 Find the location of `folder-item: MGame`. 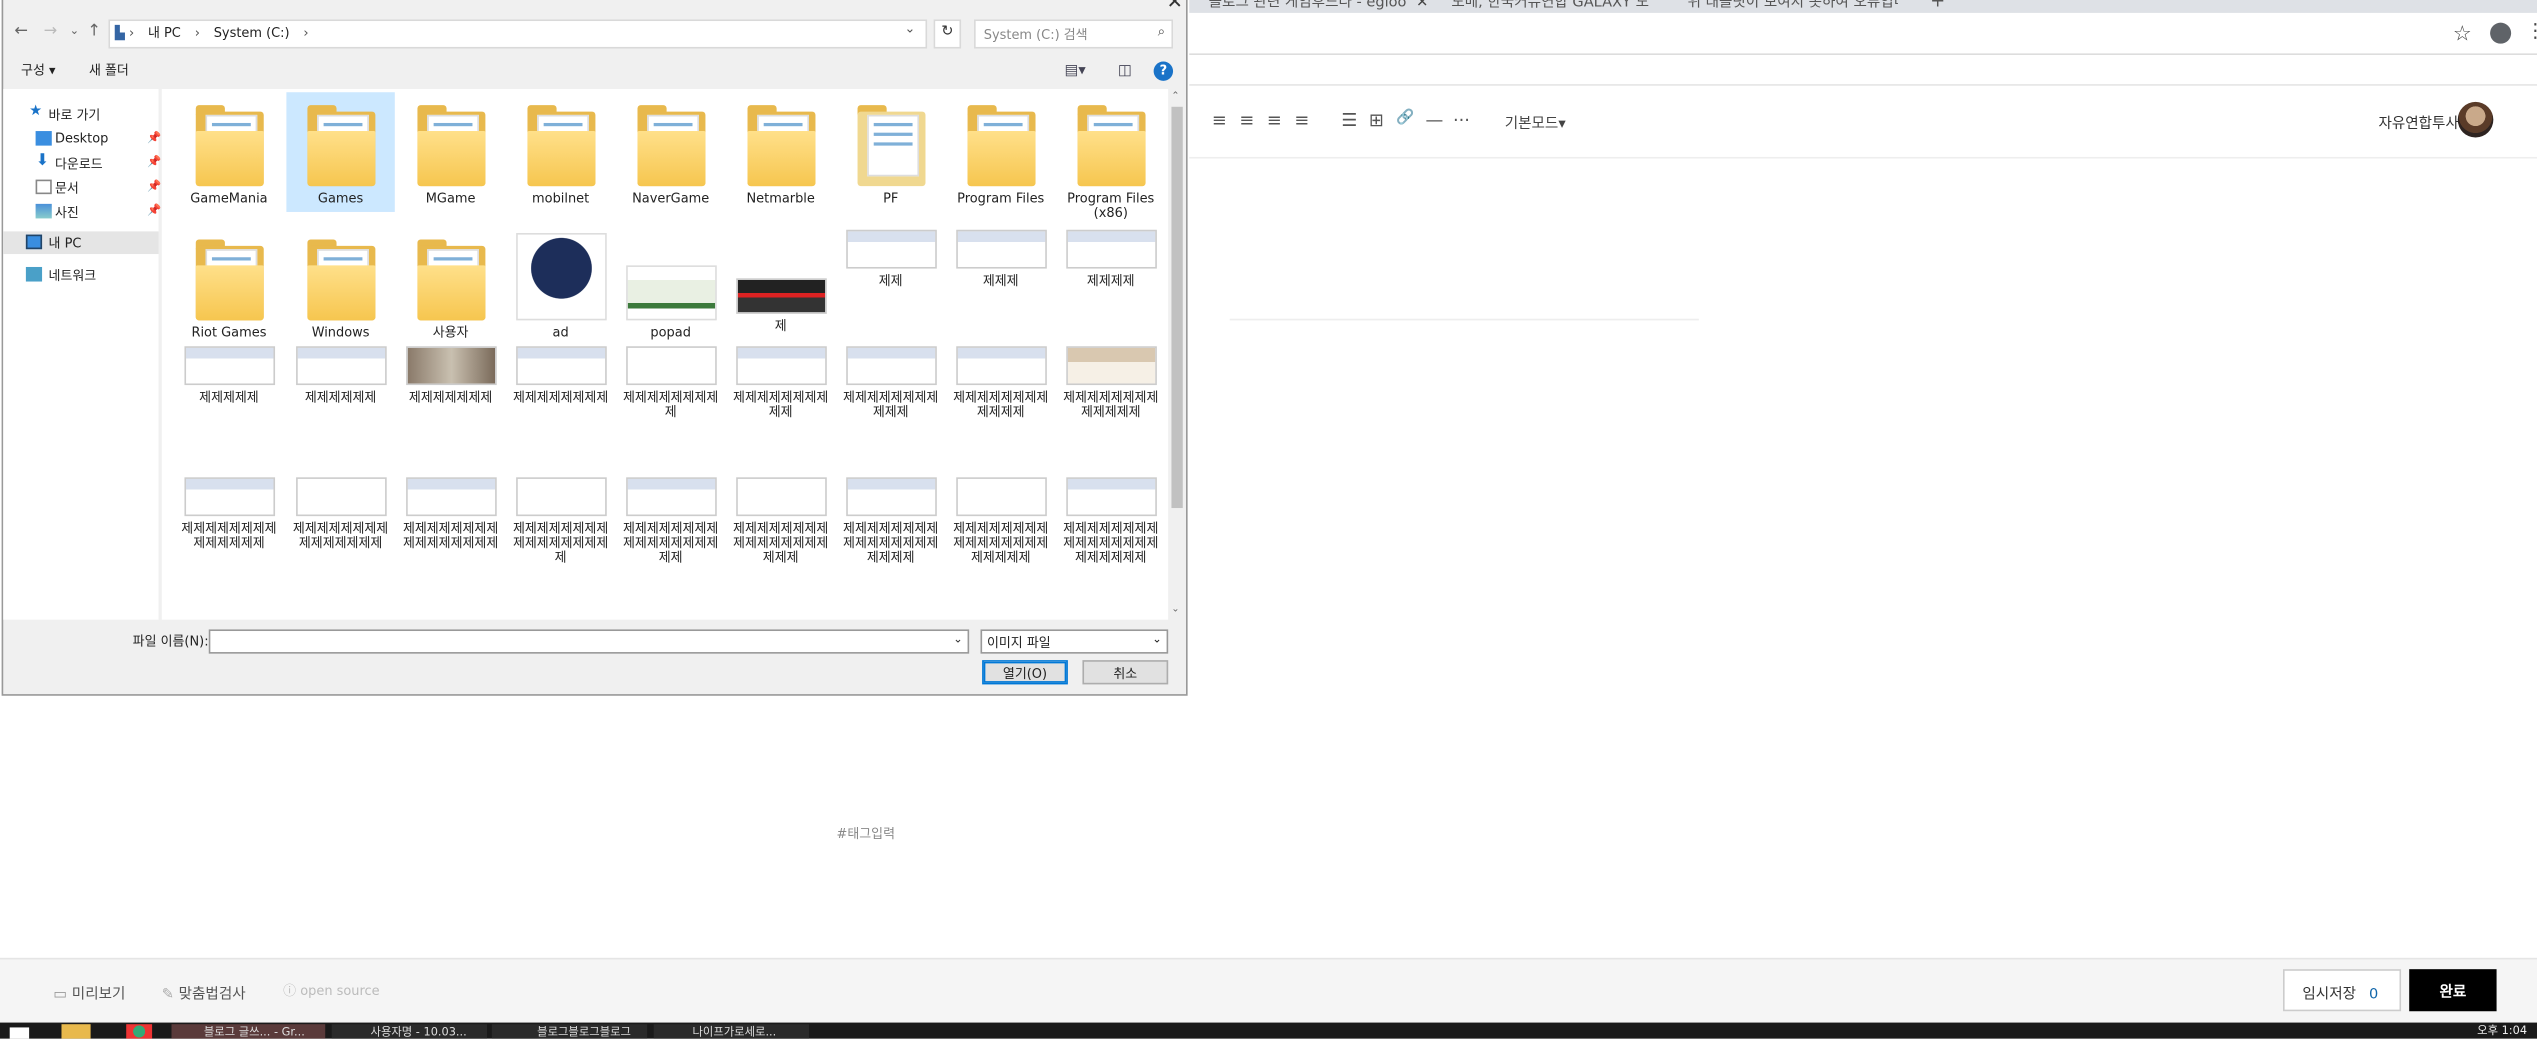

folder-item: MGame is located at coordinates (450, 152).